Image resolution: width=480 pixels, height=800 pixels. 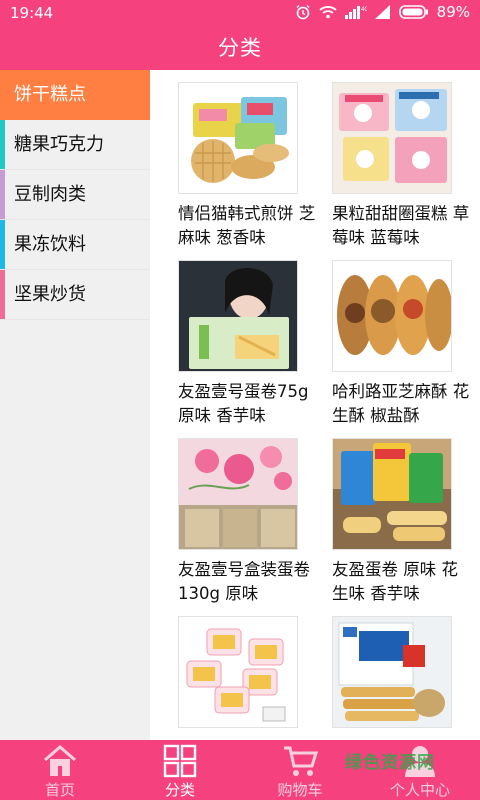 What do you see at coordinates (247, 225) in the screenshot?
I see `product-name: 情侣猫韩式煎饼 芝麻味 葱香味` at bounding box center [247, 225].